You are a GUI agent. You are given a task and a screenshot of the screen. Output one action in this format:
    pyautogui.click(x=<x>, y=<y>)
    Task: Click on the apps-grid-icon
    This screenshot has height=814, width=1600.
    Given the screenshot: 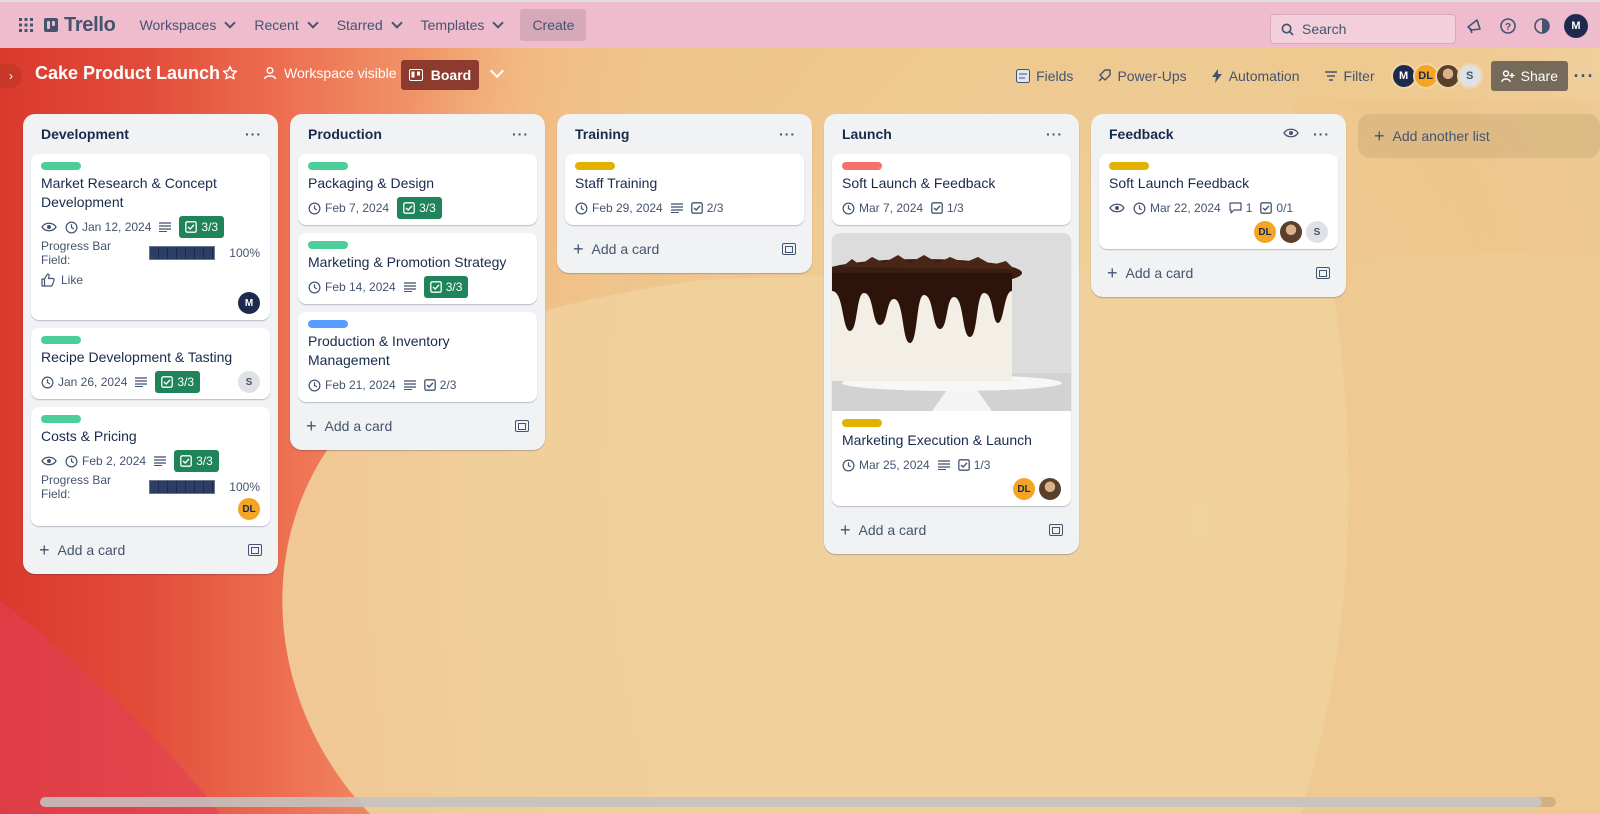 What is the action you would take?
    pyautogui.click(x=26, y=25)
    